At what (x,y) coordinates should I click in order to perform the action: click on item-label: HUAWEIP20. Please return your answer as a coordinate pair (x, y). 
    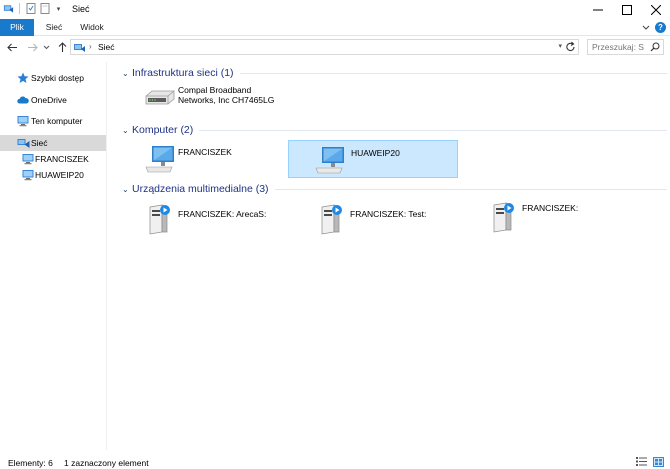
    Looking at the image, I should click on (375, 153).